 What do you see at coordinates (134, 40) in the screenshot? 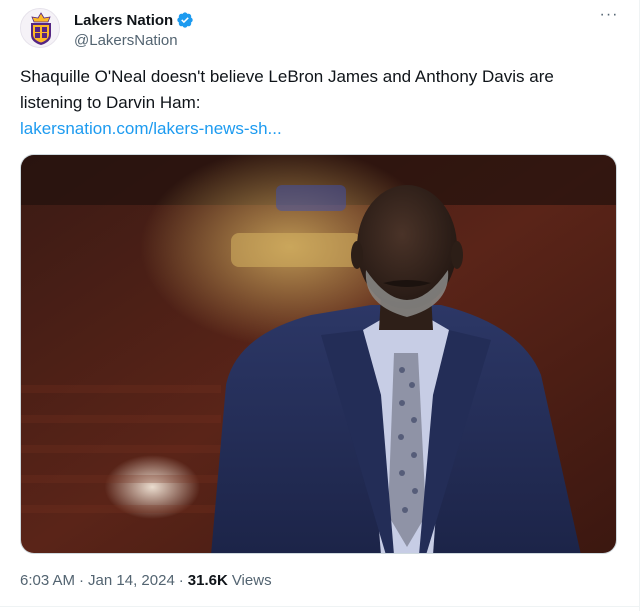
I see `account-handle: @LakersNation` at bounding box center [134, 40].